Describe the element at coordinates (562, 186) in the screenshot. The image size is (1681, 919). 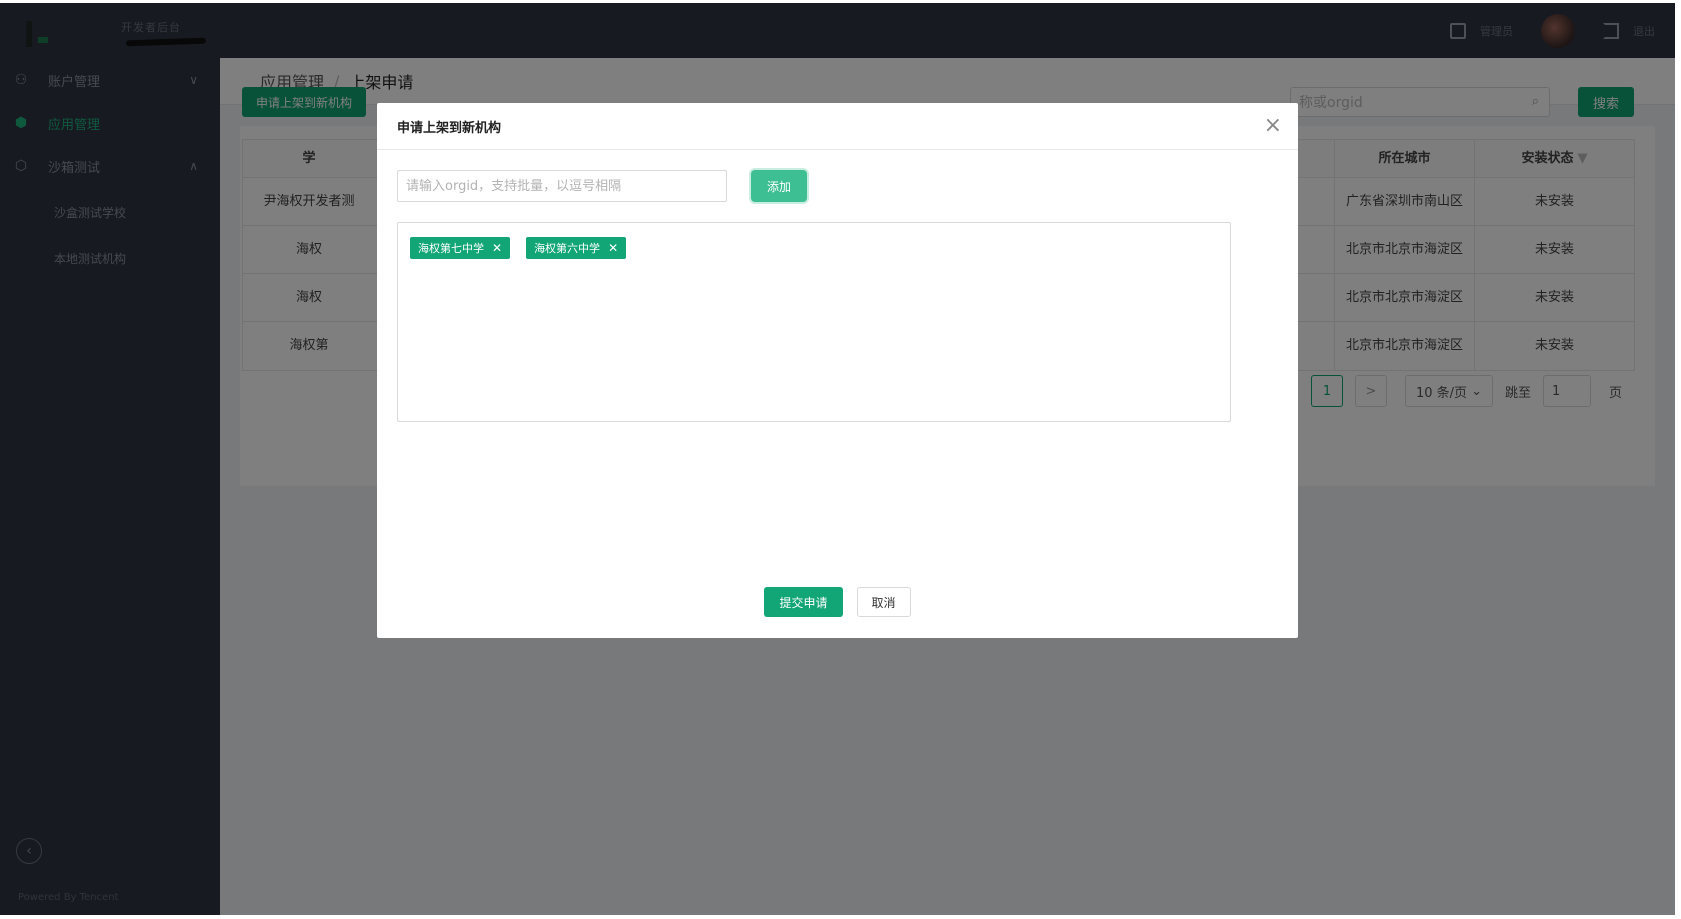
I see `orgid-input` at that location.